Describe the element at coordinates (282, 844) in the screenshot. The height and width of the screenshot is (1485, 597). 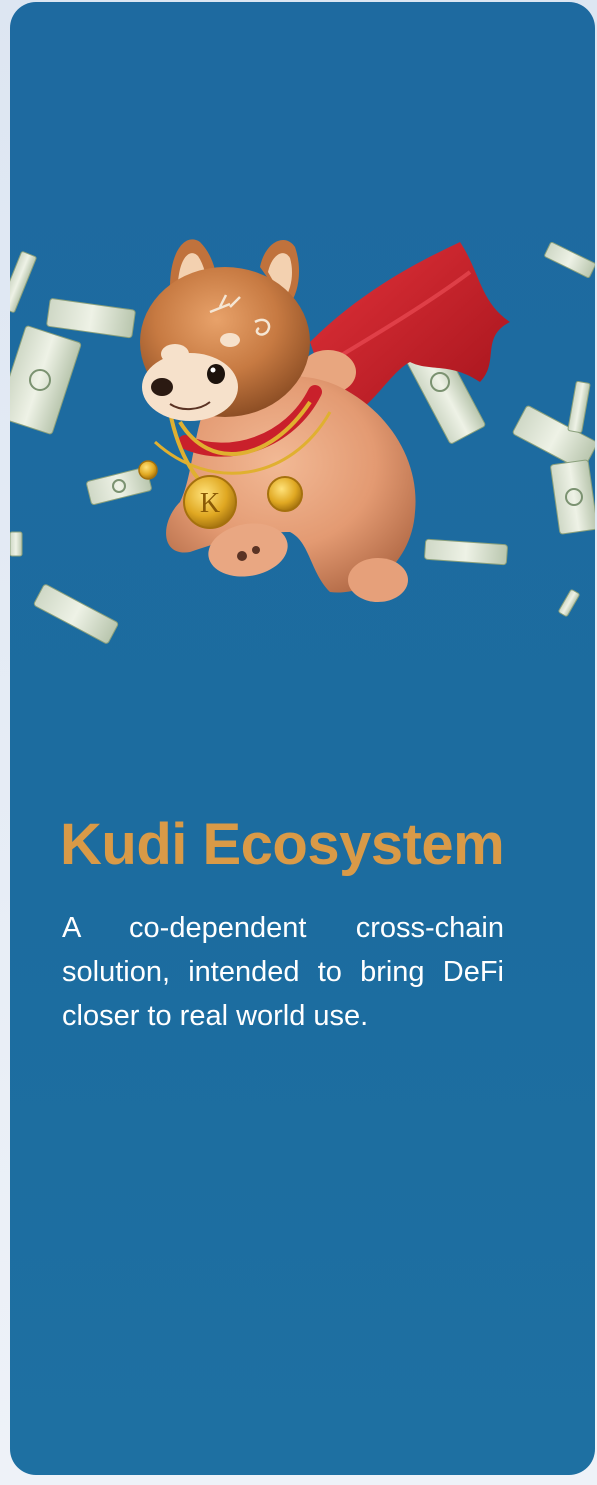
I see `card-title: Kudi Ecosystem` at that location.